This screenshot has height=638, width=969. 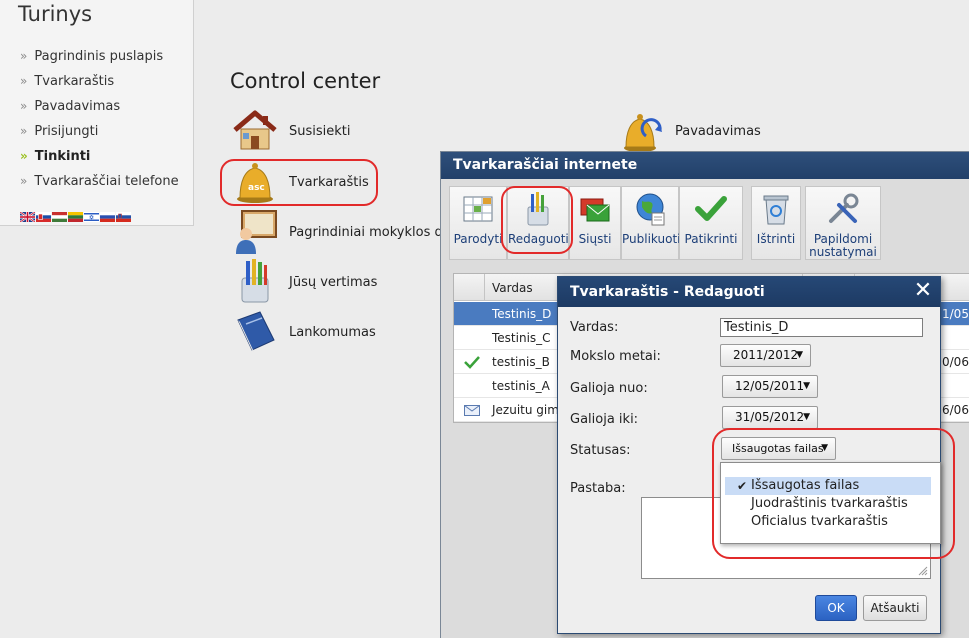 What do you see at coordinates (67, 81) in the screenshot?
I see `sidebar-item-tvarkarastis: » Tvarkaraštis` at bounding box center [67, 81].